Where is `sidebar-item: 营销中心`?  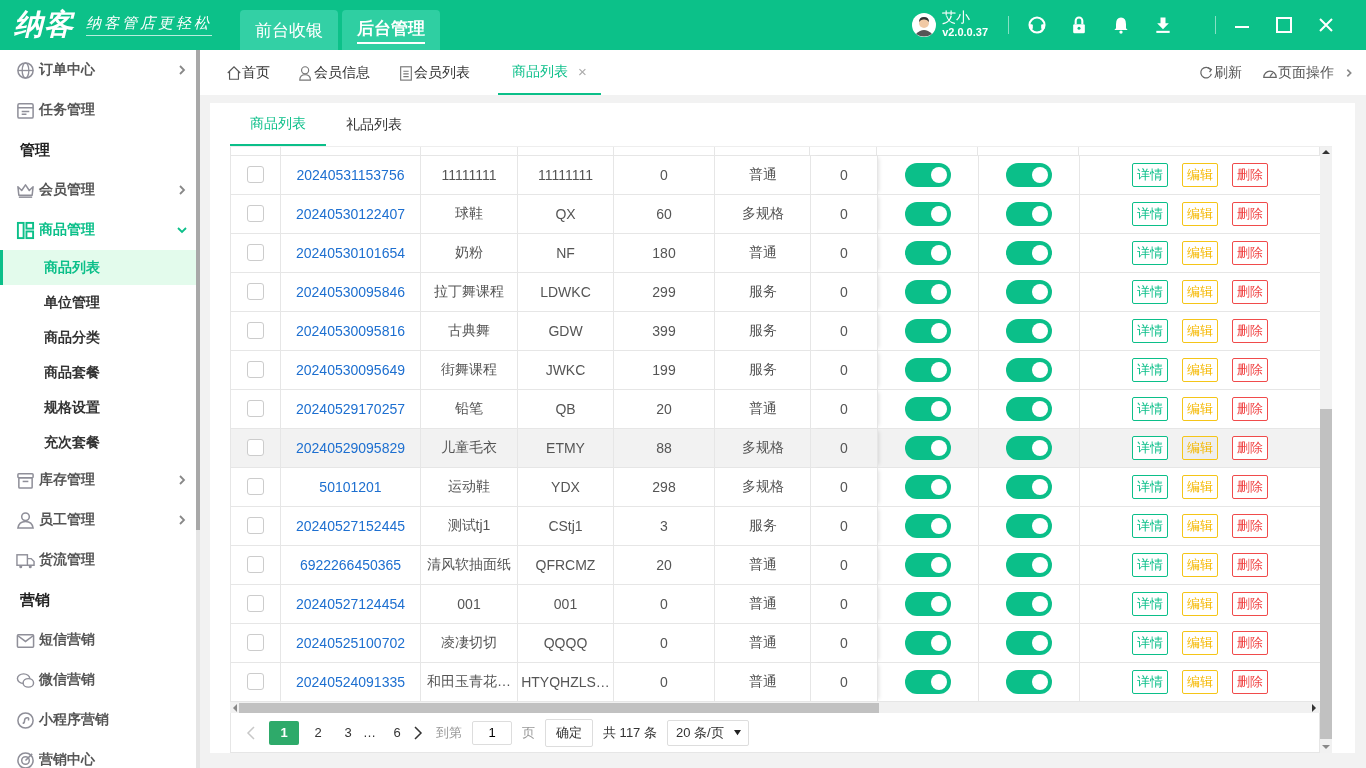
sidebar-item: 营销中心 is located at coordinates (98, 754).